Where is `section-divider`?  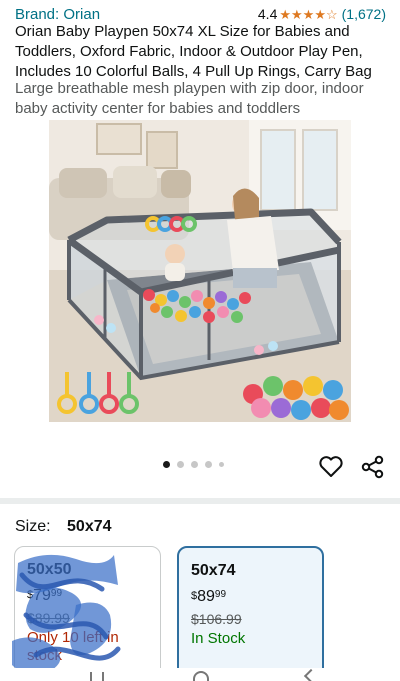
section-divider is located at coordinates (200, 501).